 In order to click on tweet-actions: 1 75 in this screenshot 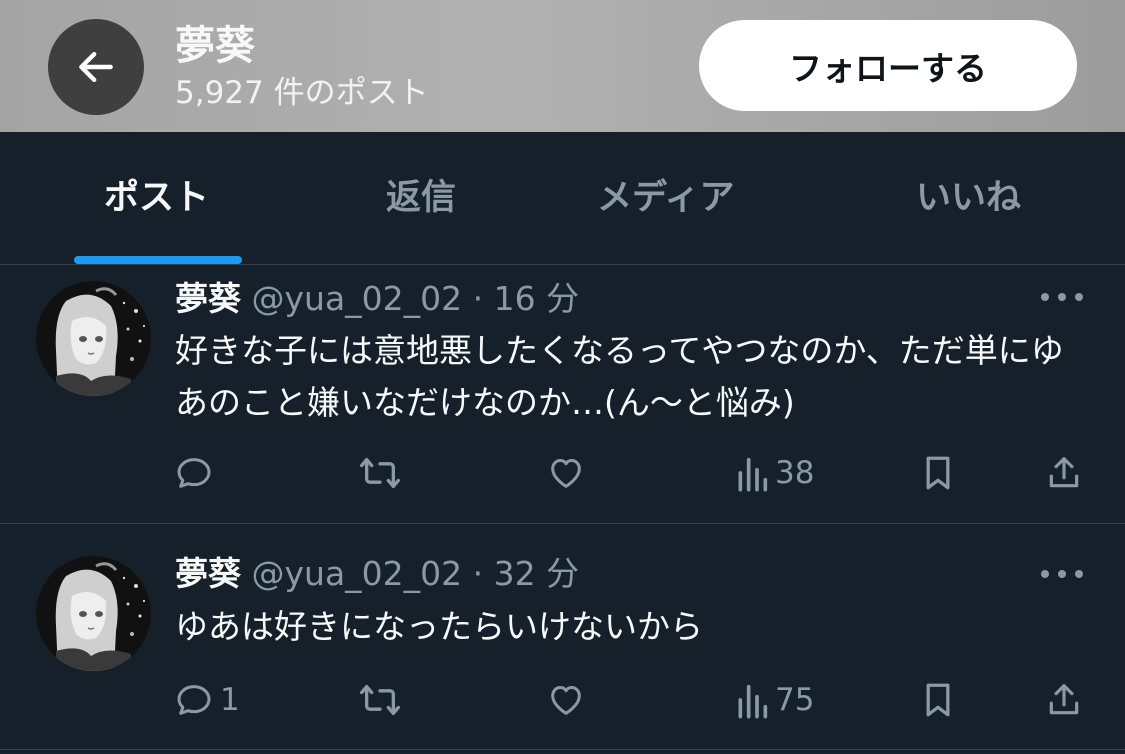, I will do `click(562, 700)`.